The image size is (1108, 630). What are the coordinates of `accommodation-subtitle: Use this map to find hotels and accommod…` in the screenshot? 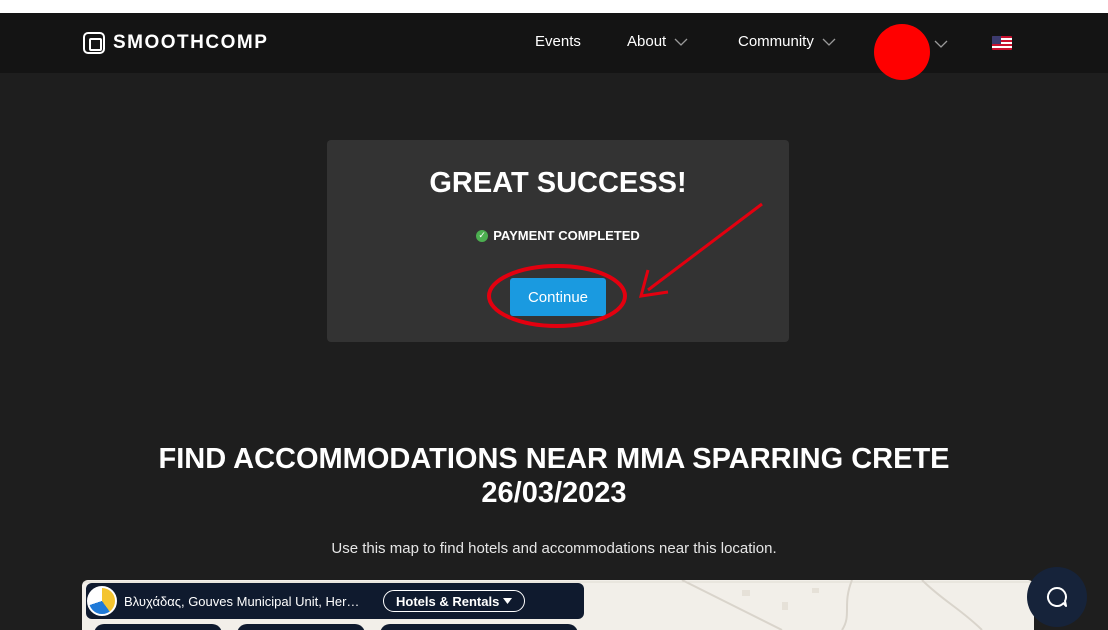 It's located at (554, 548).